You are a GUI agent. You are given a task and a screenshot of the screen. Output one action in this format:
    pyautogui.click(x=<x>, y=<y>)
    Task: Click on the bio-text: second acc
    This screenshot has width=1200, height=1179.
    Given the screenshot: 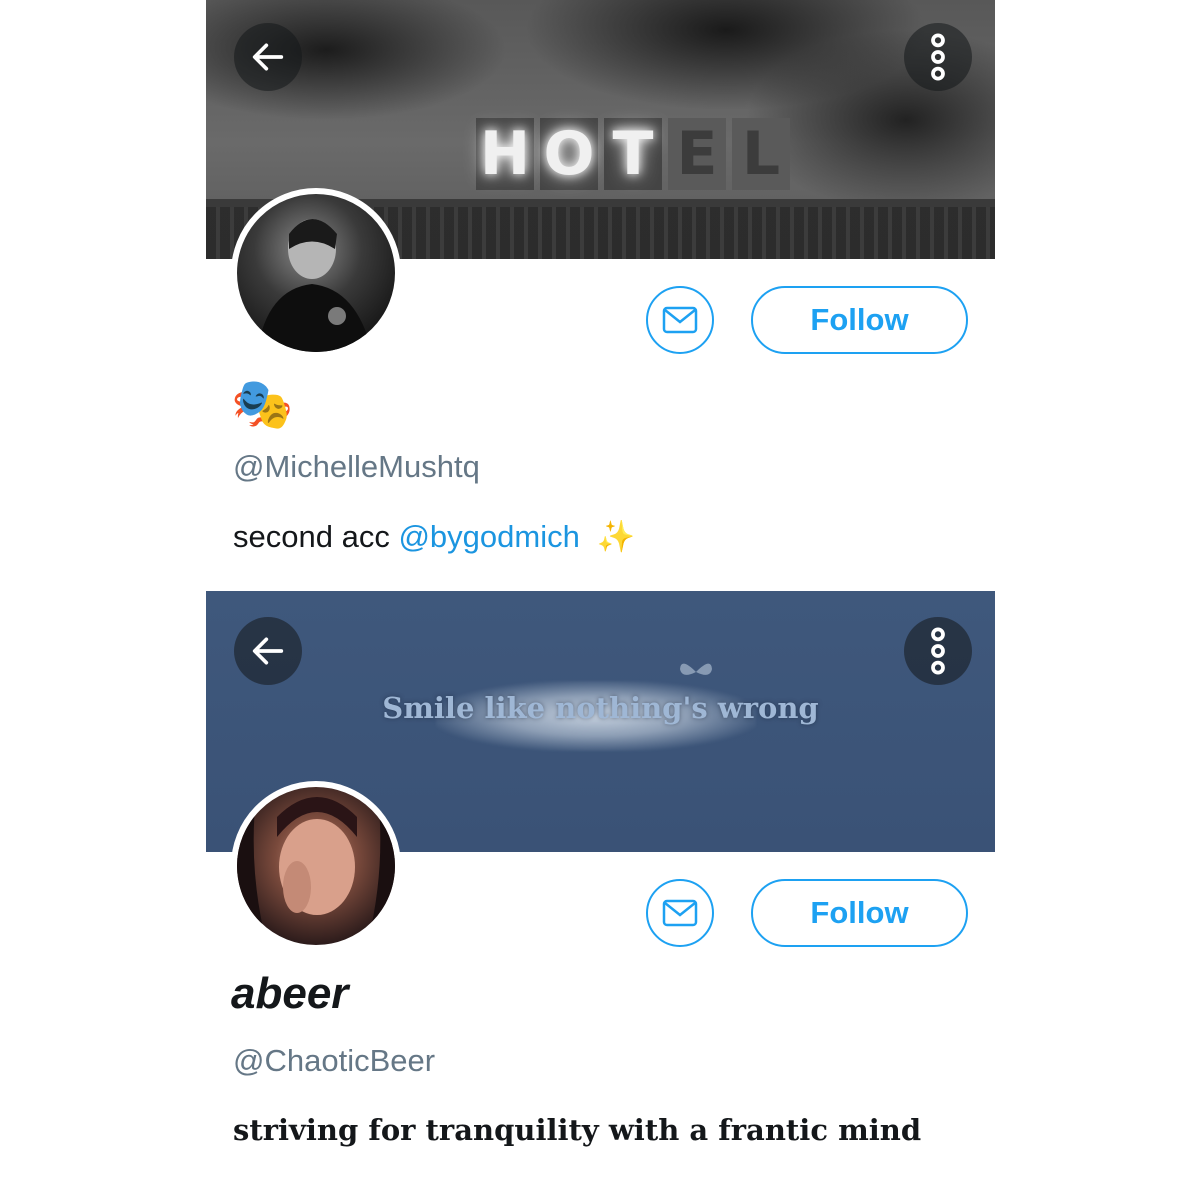 What is the action you would take?
    pyautogui.click(x=311, y=536)
    